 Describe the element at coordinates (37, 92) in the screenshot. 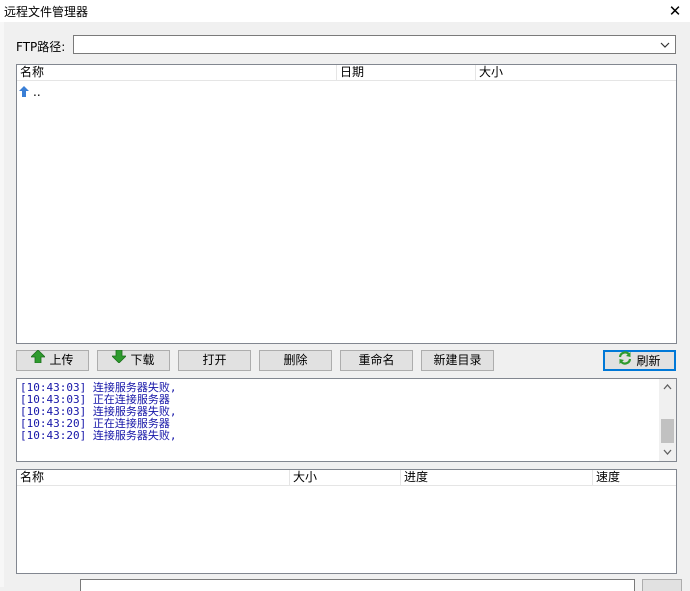

I see `list-item-name: ..` at that location.